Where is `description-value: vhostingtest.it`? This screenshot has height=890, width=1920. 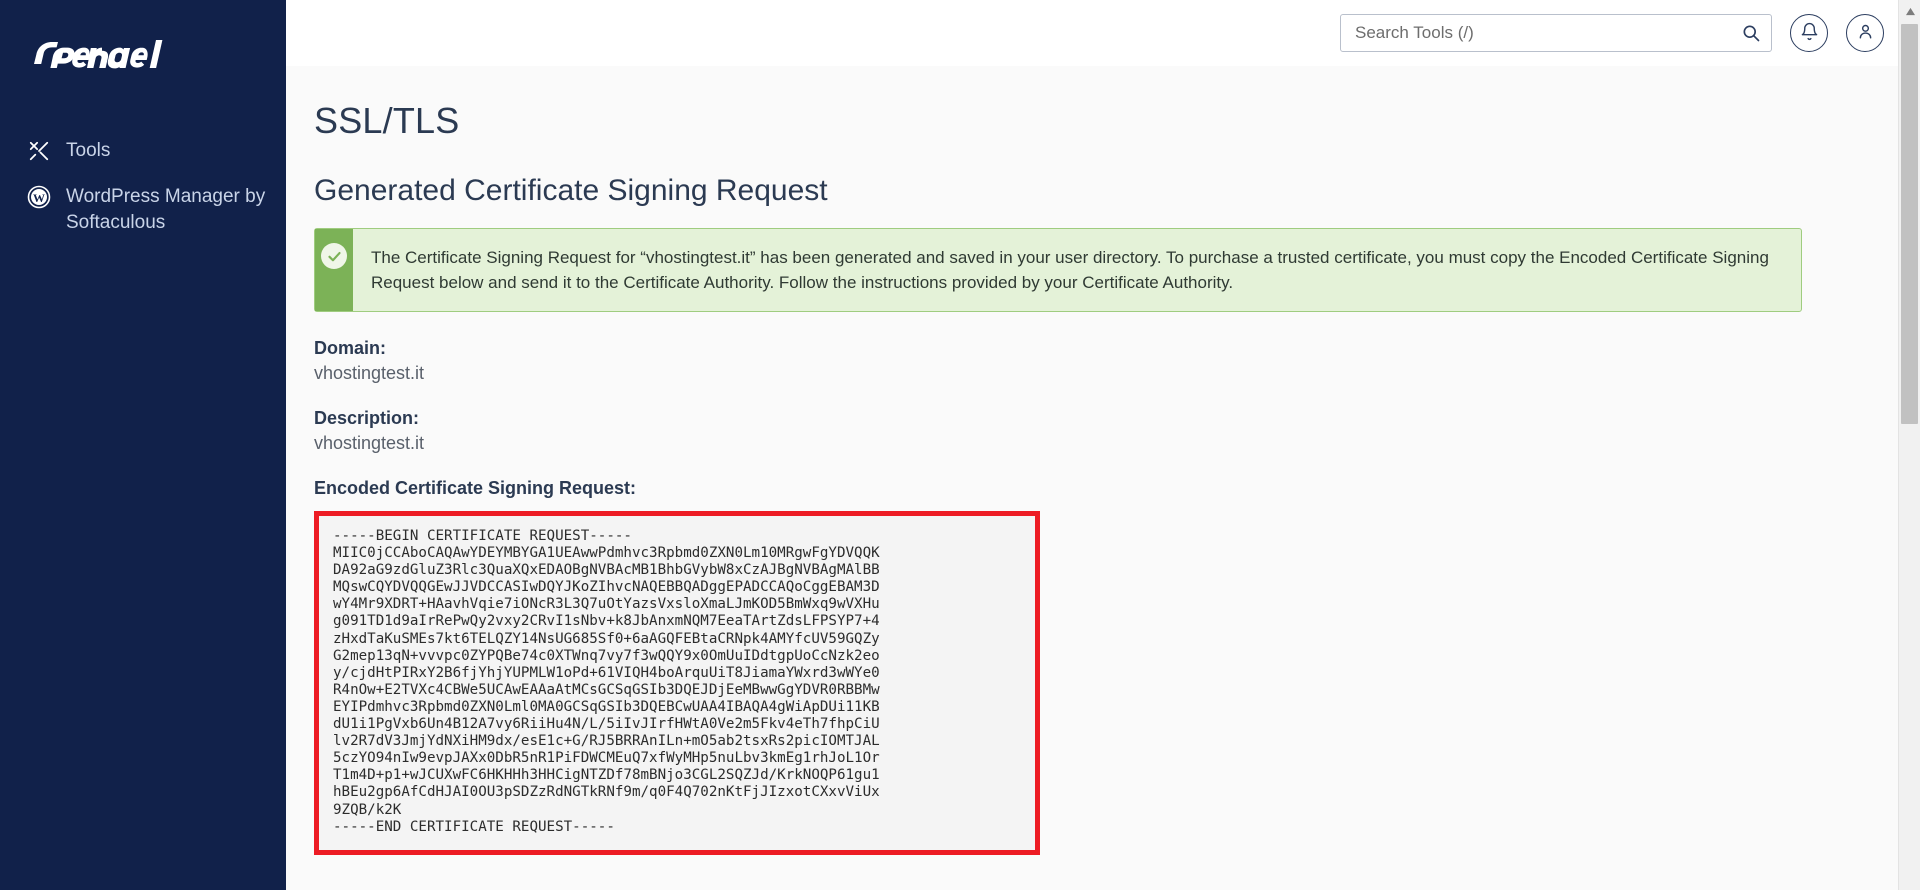
description-value: vhostingtest.it is located at coordinates (369, 443).